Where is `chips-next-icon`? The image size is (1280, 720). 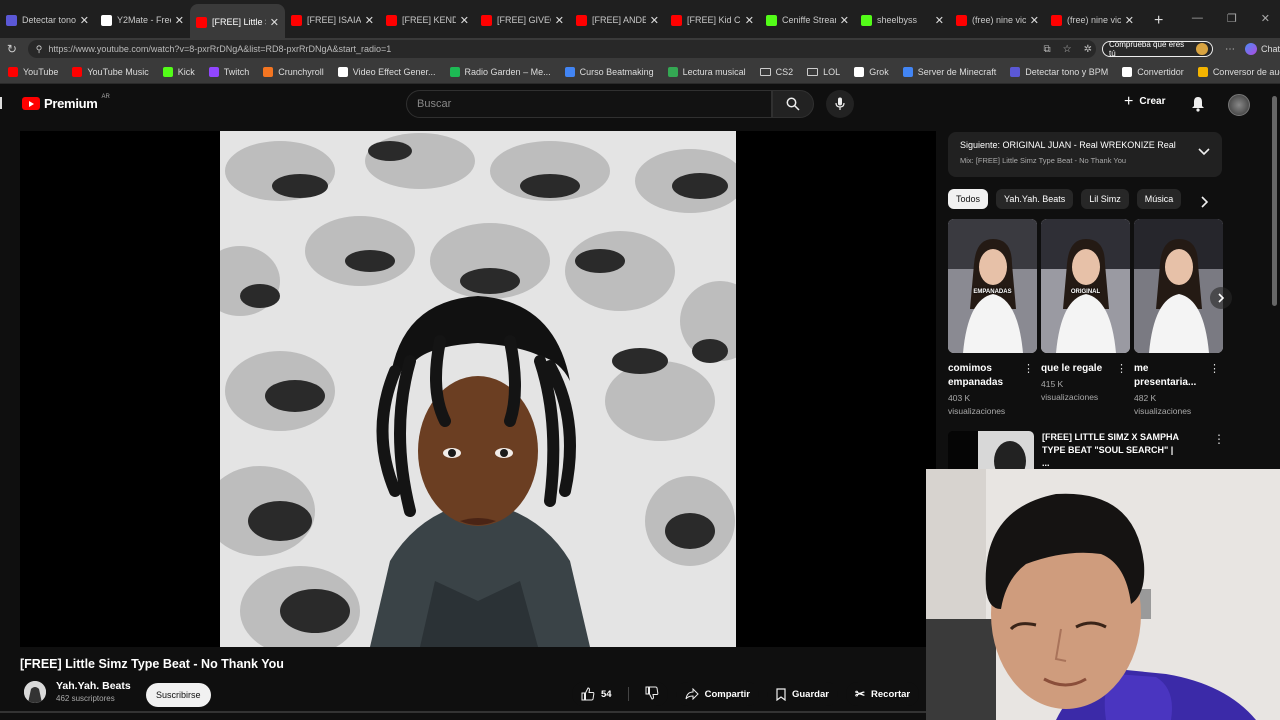
chips-next-icon is located at coordinates (1205, 202).